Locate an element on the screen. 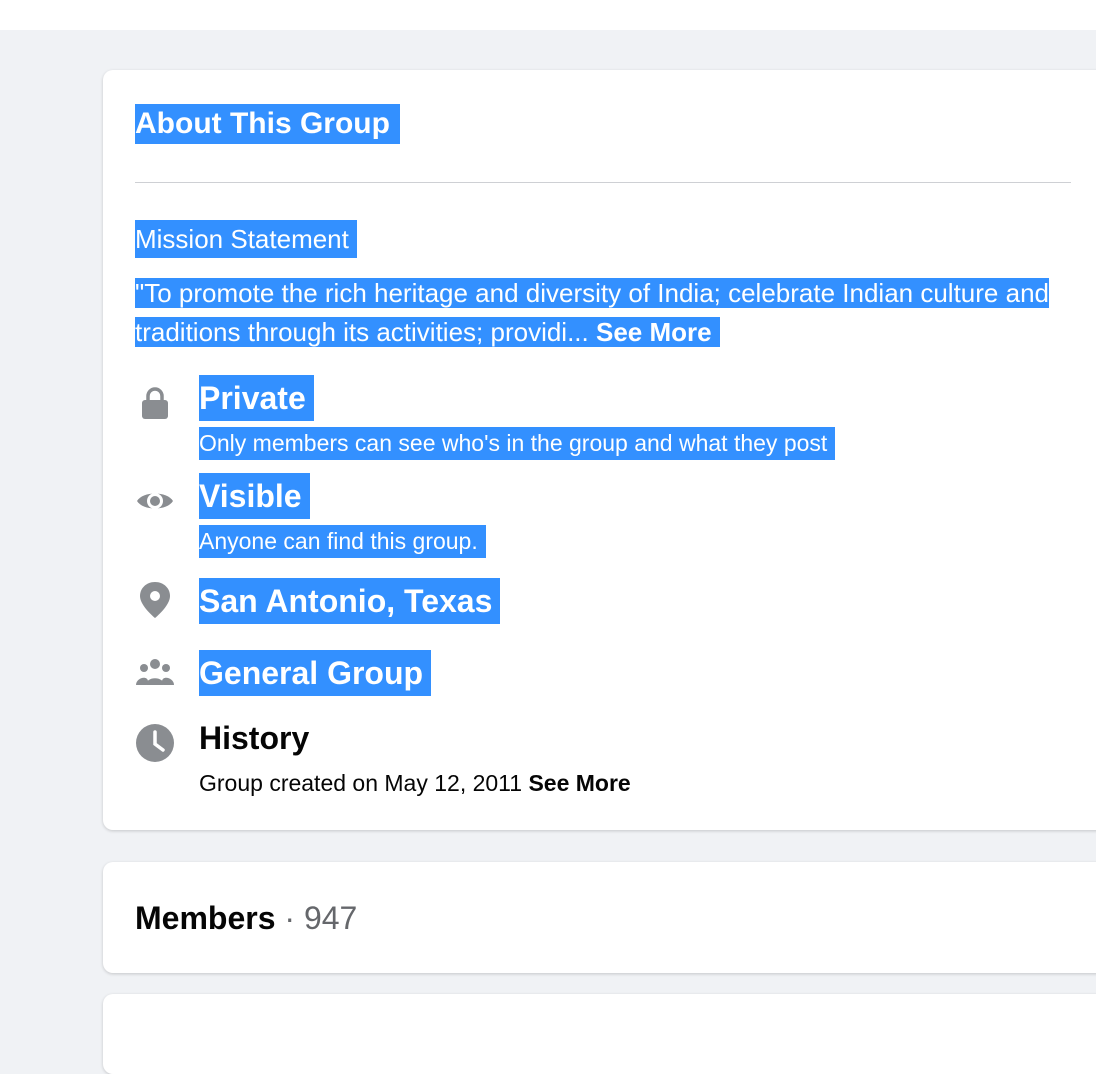 The height and width of the screenshot is (1074, 1096). mission-see-more-link: See More is located at coordinates (654, 332).